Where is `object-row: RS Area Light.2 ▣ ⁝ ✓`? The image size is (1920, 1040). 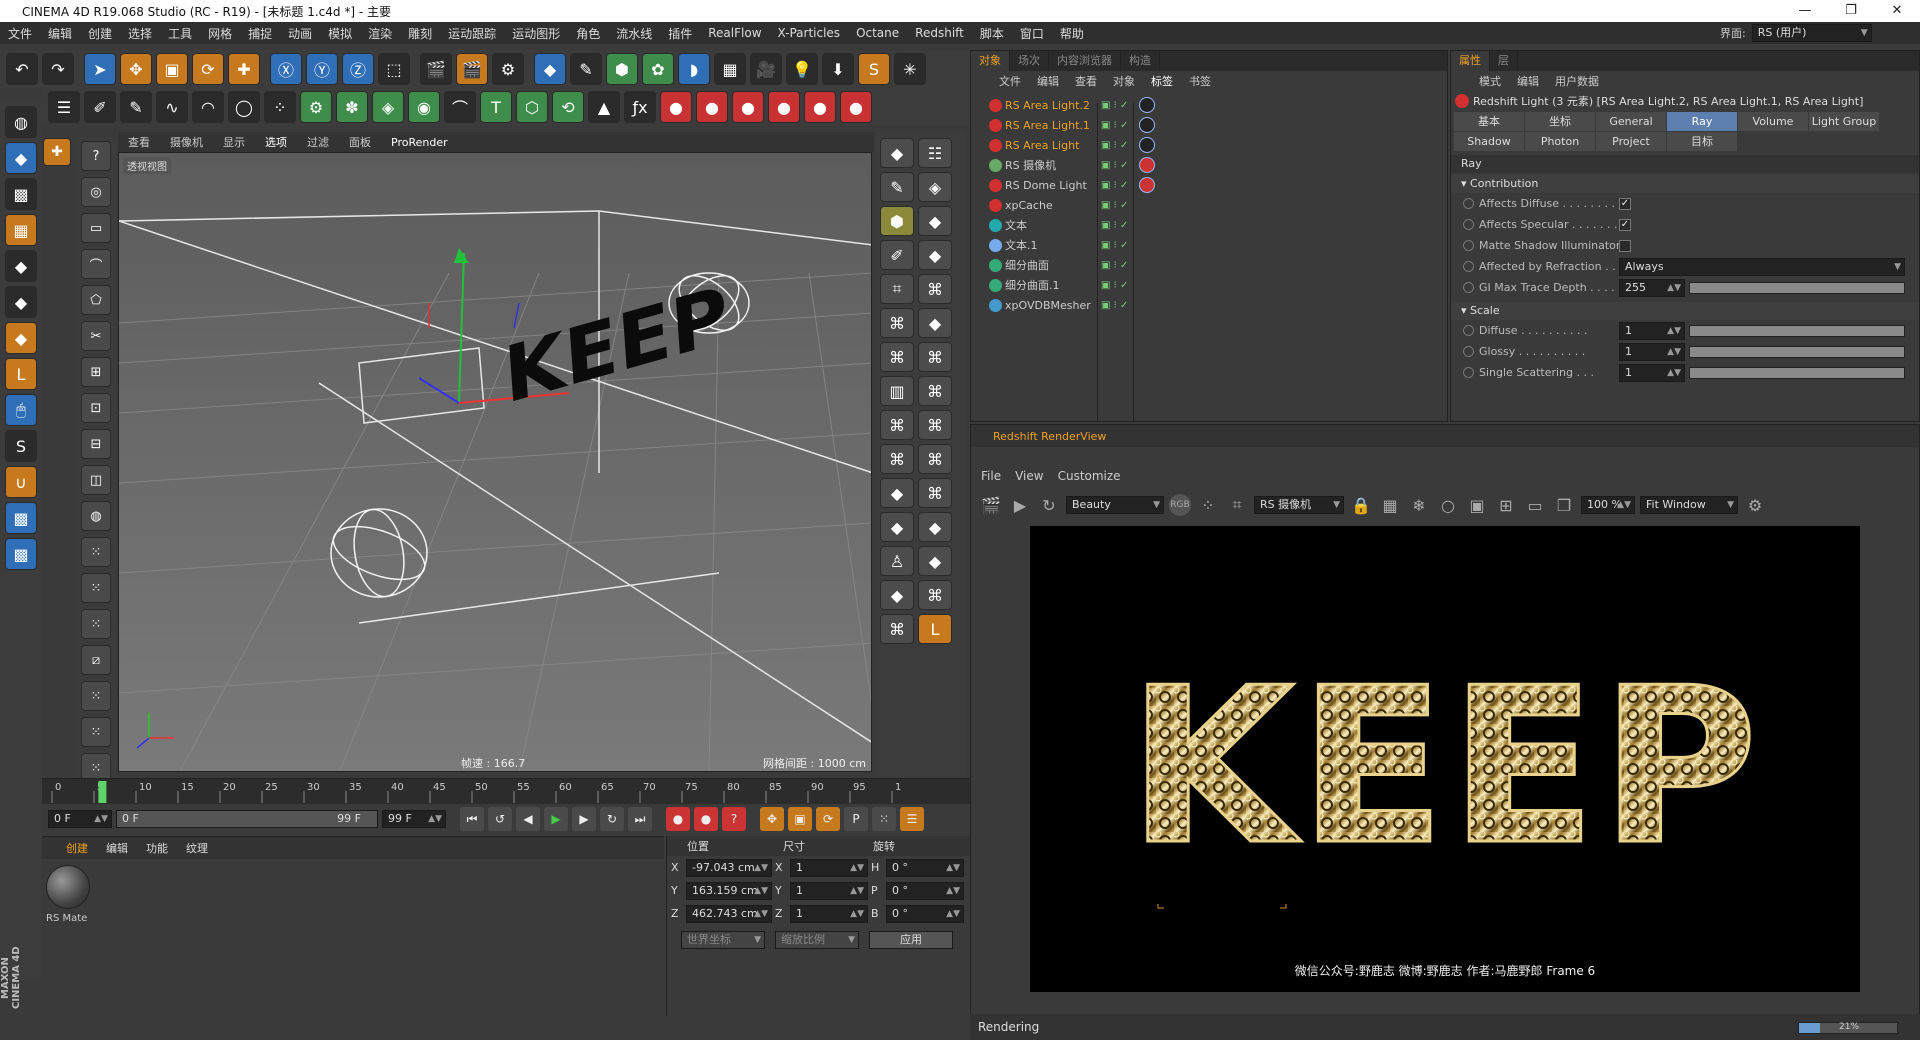 object-row: RS Area Light.2 ▣ ⁝ ✓ is located at coordinates (1209, 105).